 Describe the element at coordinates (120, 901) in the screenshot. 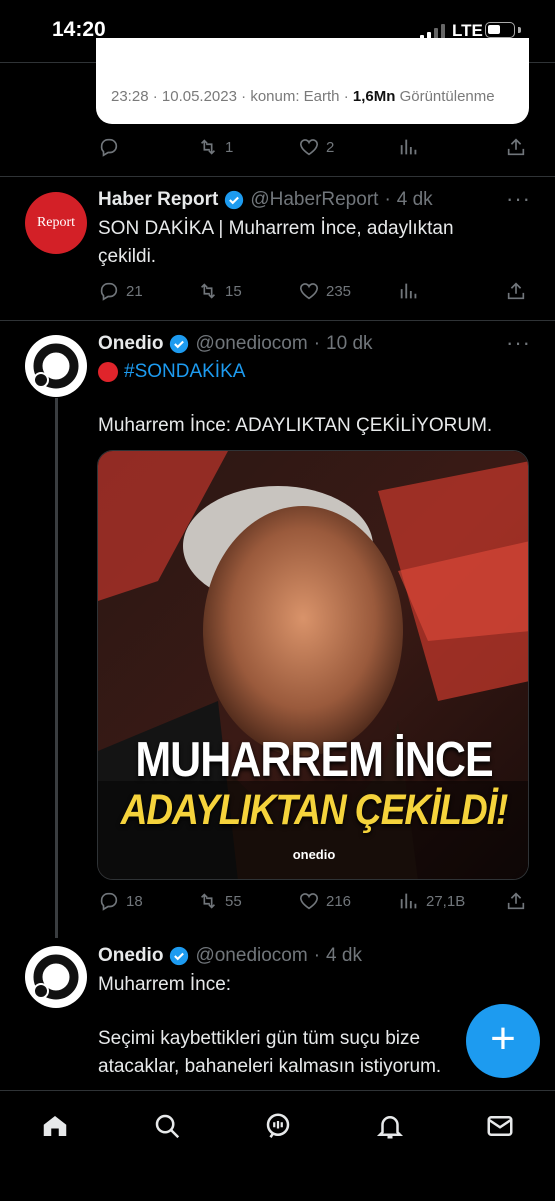

I see `reply-button: 18` at that location.